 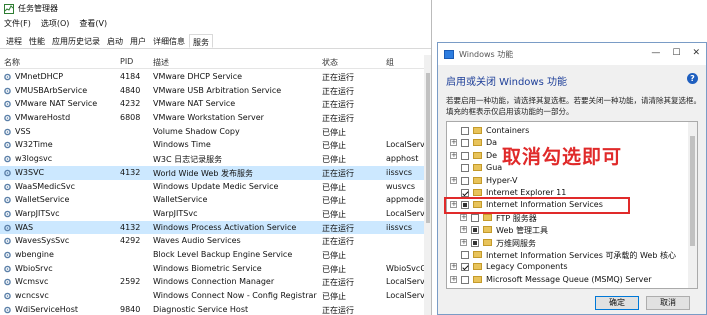 I want to click on tab-services: 服务, so click(x=201, y=41).